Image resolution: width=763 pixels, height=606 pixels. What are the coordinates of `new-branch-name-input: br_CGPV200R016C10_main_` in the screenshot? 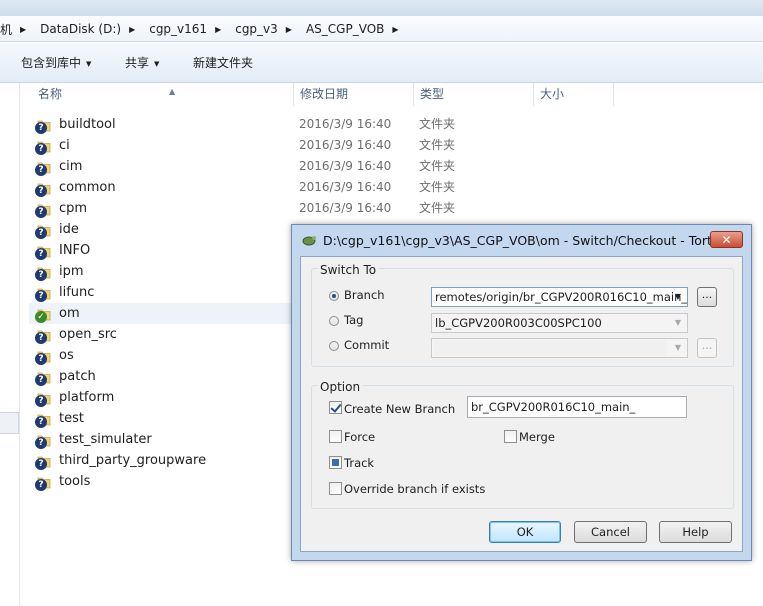 It's located at (577, 407).